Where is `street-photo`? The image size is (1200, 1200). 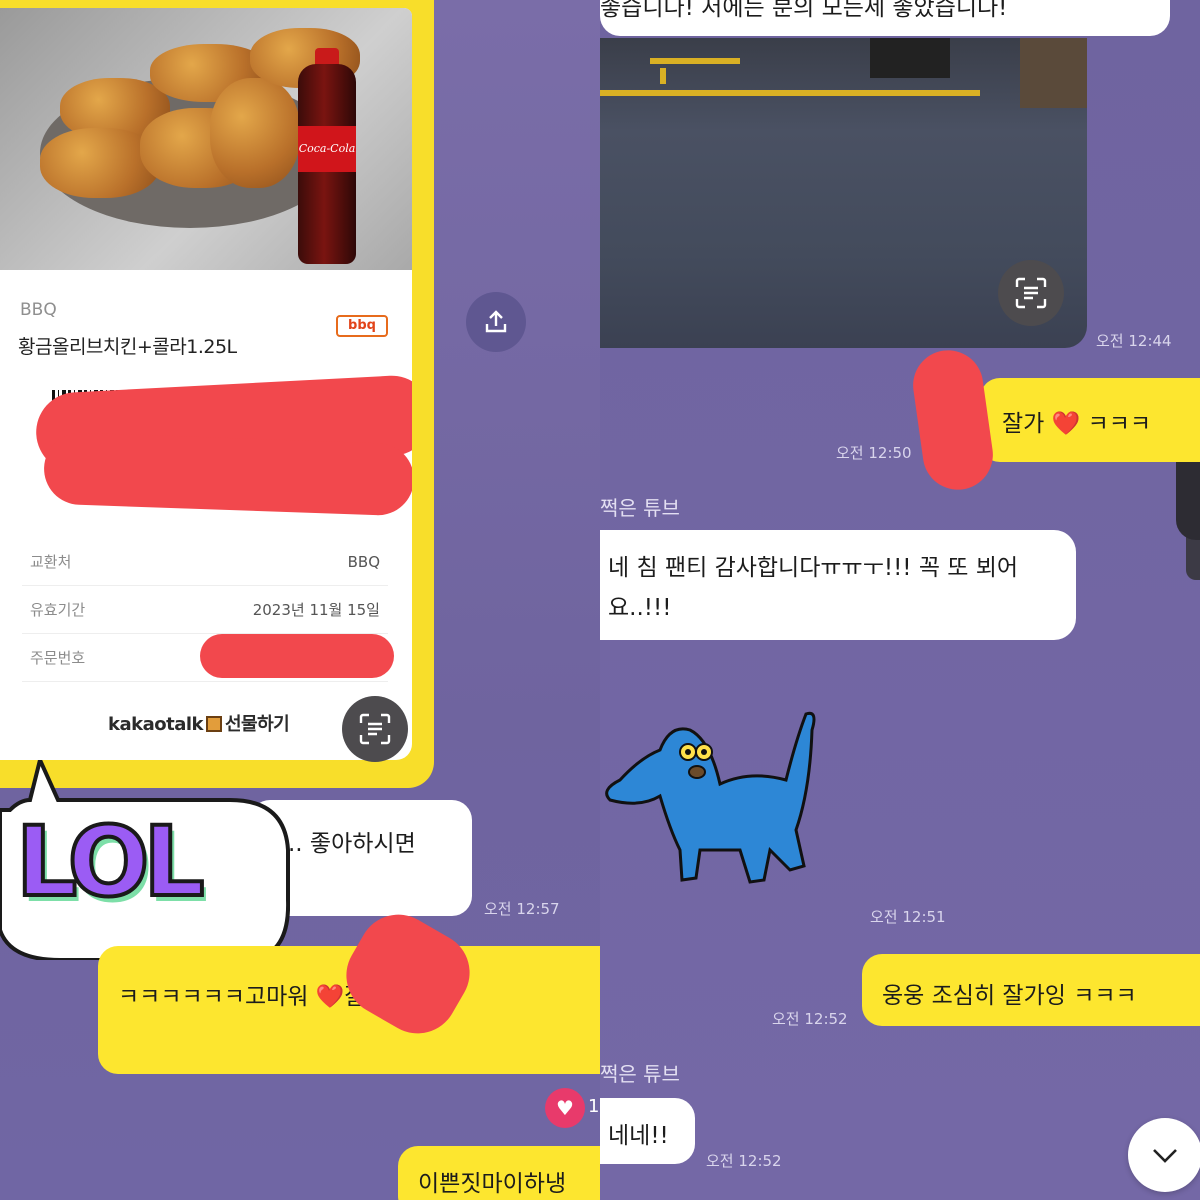 street-photo is located at coordinates (843, 193).